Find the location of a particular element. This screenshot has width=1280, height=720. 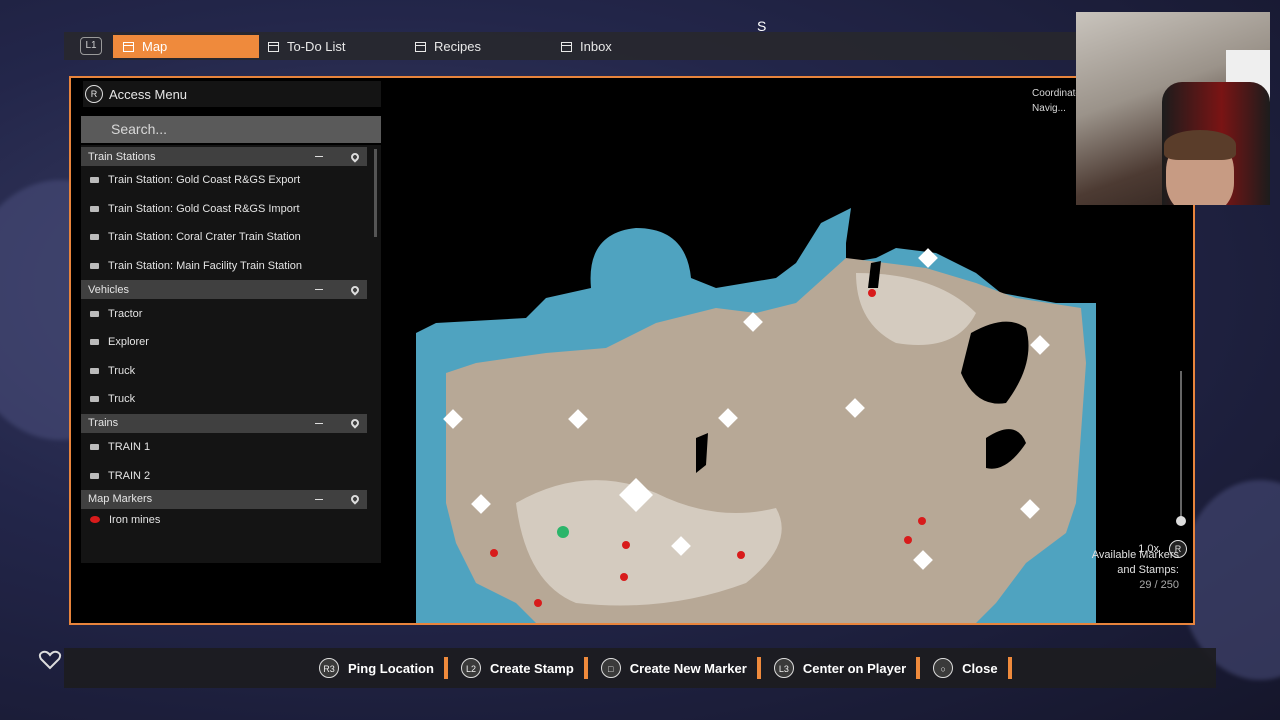

tractor-icon is located at coordinates (94, 313).